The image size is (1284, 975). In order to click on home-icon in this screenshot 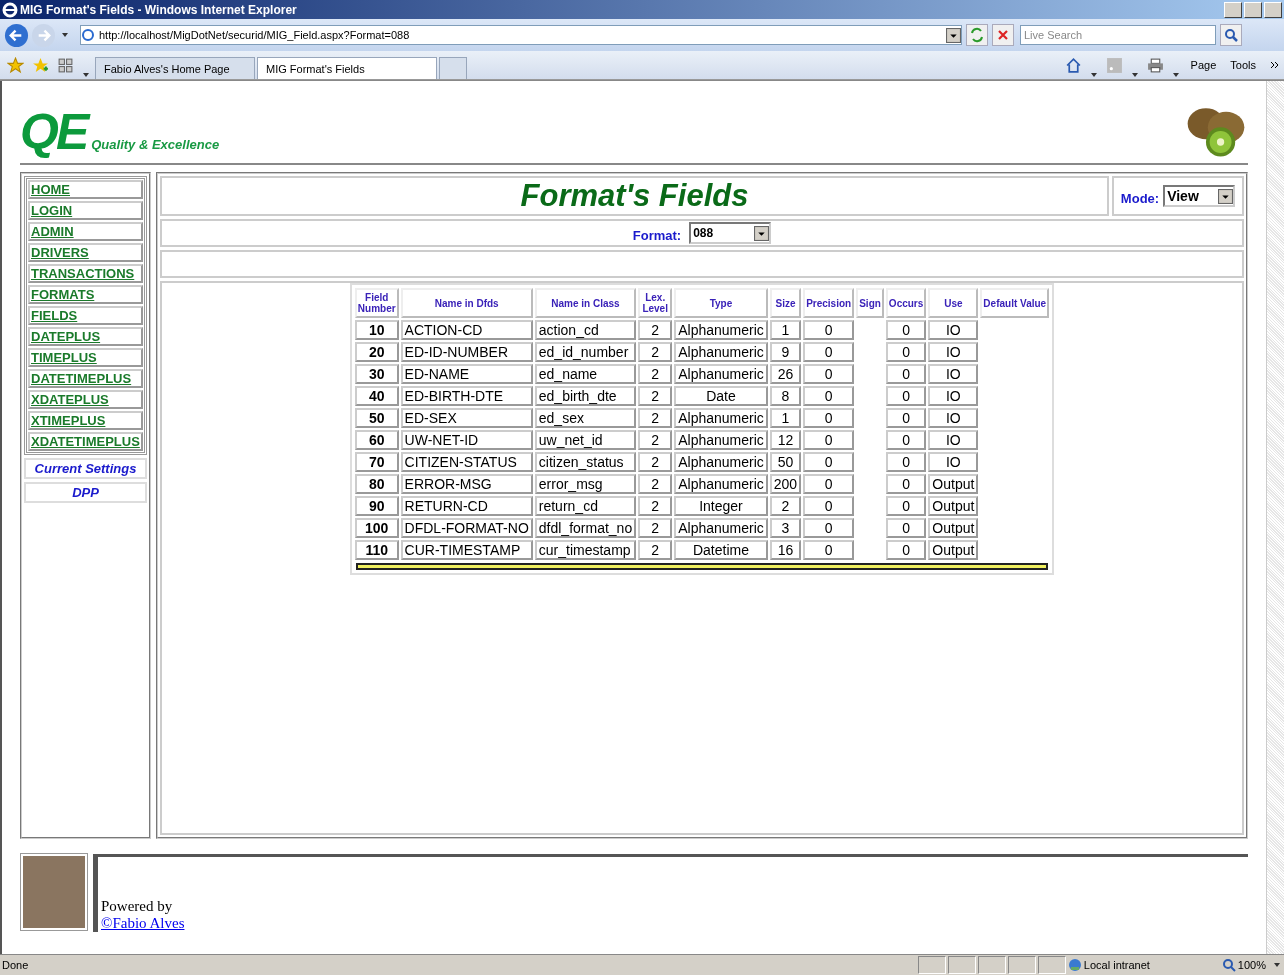, I will do `click(1073, 65)`.